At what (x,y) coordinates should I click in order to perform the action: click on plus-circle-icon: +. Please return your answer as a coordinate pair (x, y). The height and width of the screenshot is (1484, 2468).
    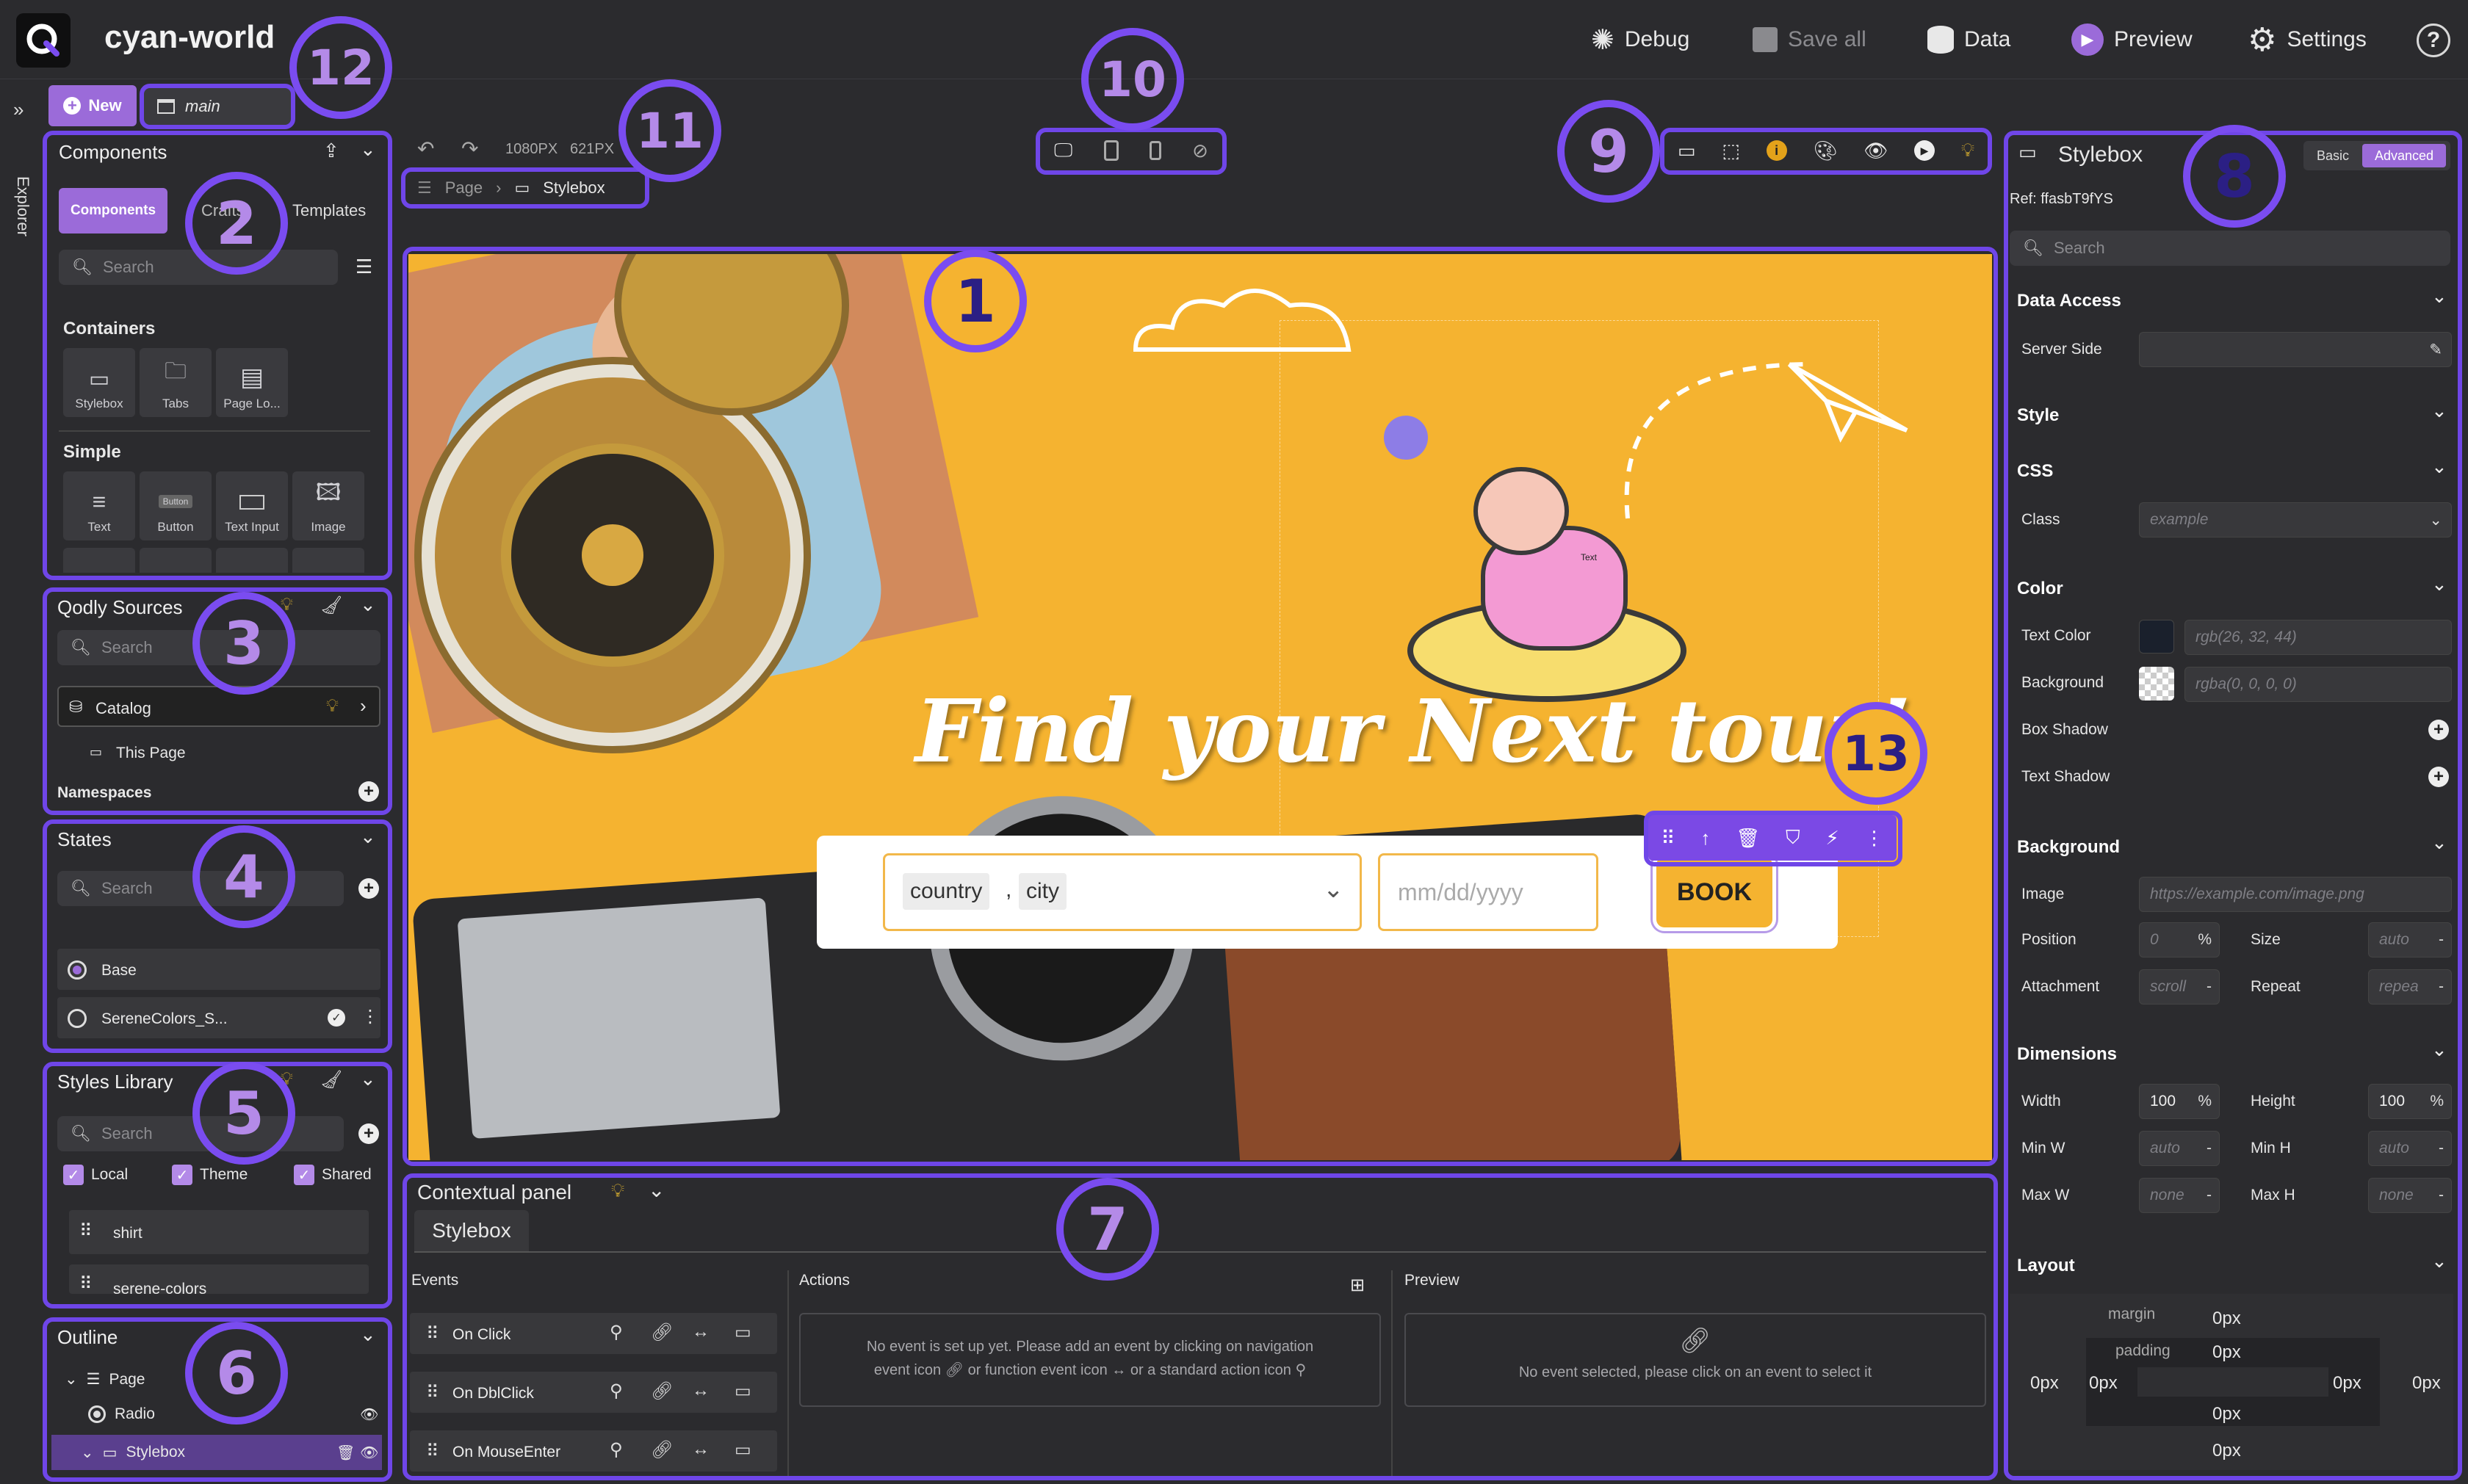
    Looking at the image, I should click on (73, 106).